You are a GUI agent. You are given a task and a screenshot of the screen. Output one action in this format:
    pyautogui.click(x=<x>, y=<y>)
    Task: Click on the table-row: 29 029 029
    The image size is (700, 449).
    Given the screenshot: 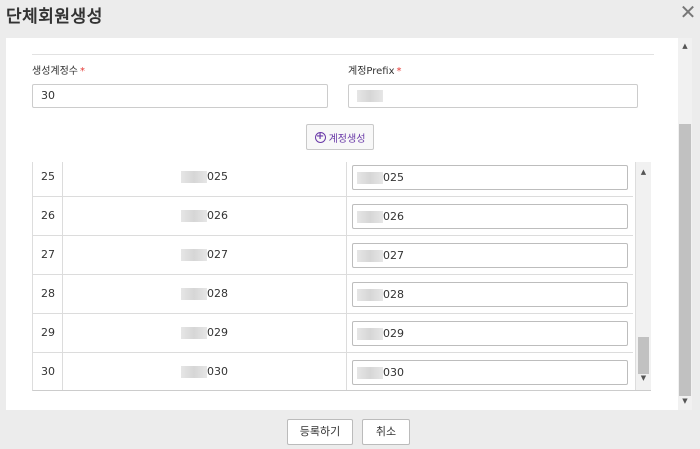 What is the action you would take?
    pyautogui.click(x=333, y=333)
    